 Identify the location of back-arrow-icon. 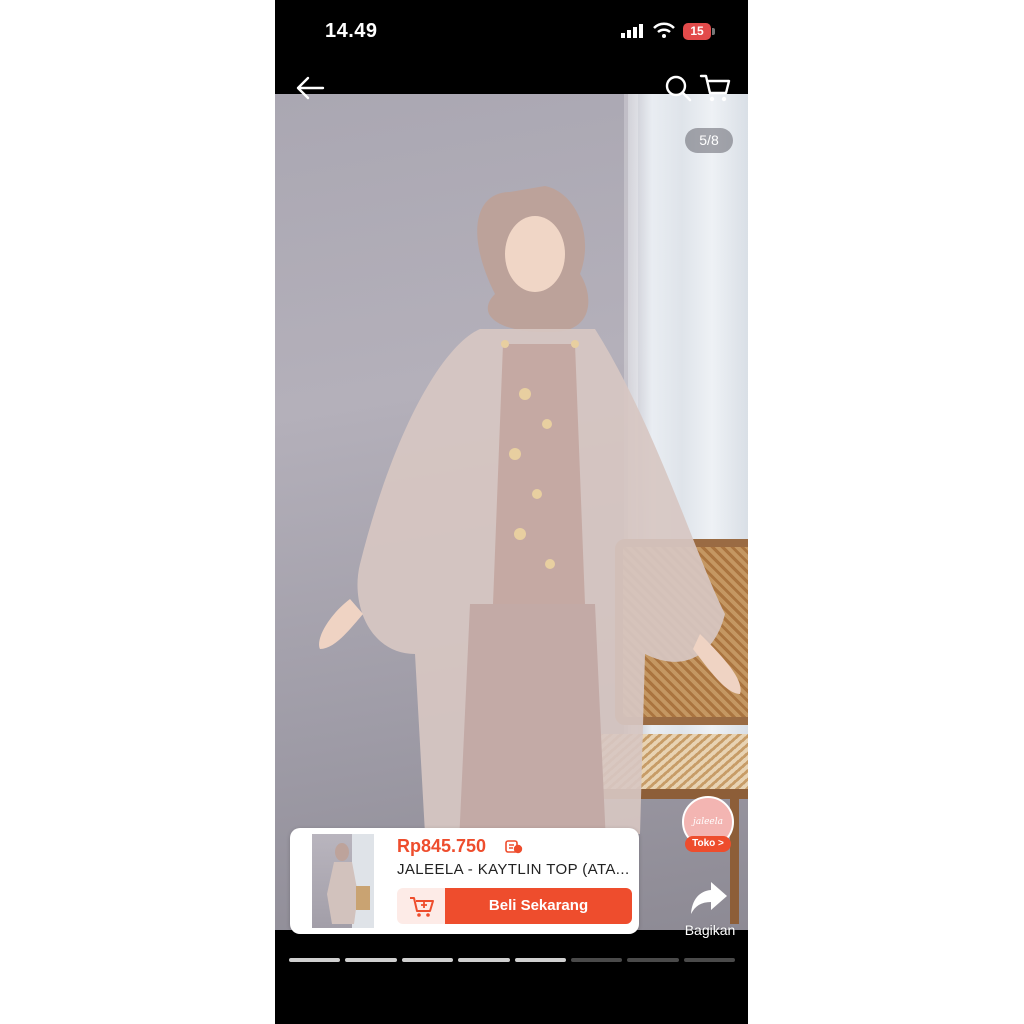
(310, 88).